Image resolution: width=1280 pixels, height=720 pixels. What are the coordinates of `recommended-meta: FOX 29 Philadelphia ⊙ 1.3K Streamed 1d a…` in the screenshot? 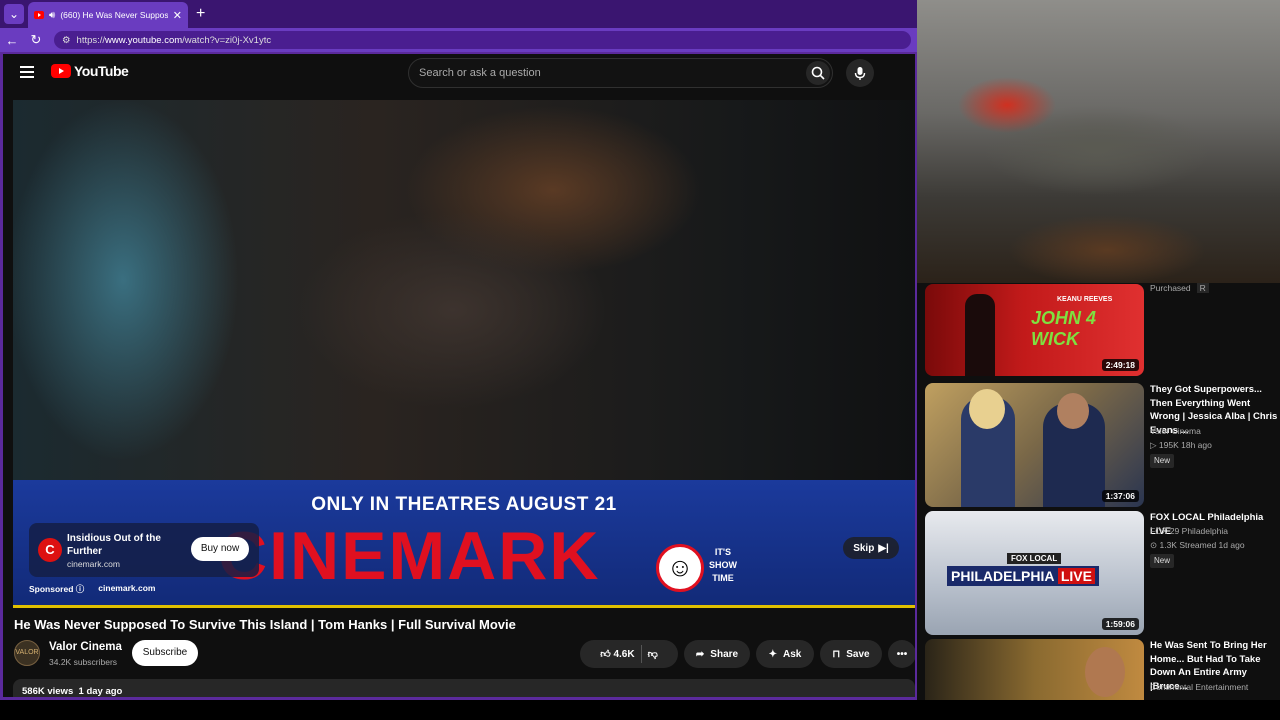 It's located at (1197, 546).